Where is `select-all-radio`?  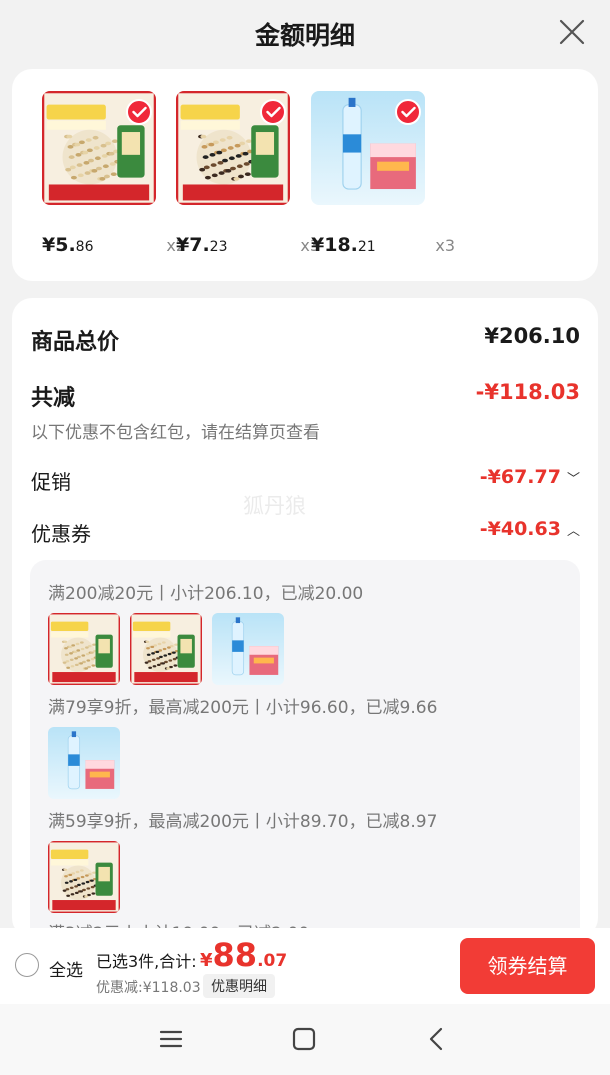 select-all-radio is located at coordinates (27, 965).